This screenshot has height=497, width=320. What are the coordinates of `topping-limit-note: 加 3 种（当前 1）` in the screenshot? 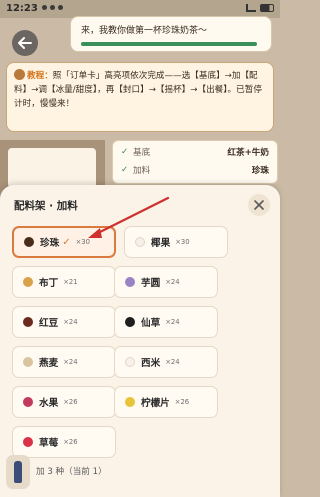 It's located at (71, 472).